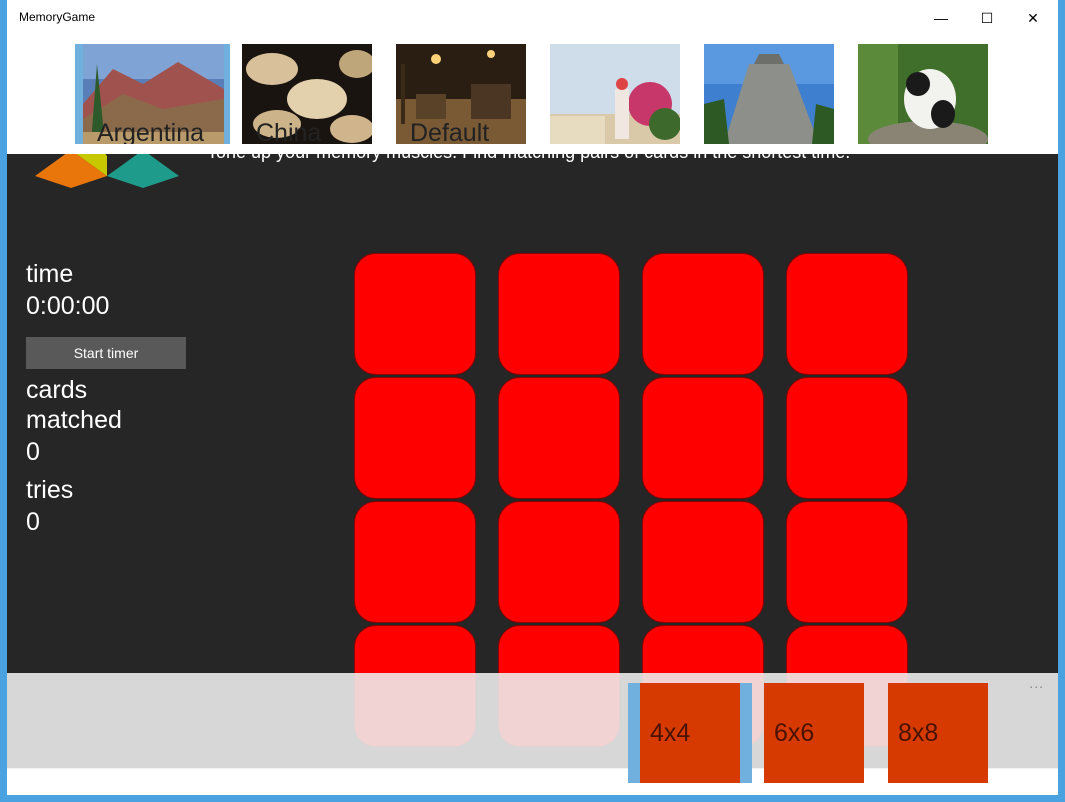 Image resolution: width=1065 pixels, height=802 pixels. What do you see at coordinates (690, 733) in the screenshot?
I see `size-4x4-button: 4x4` at bounding box center [690, 733].